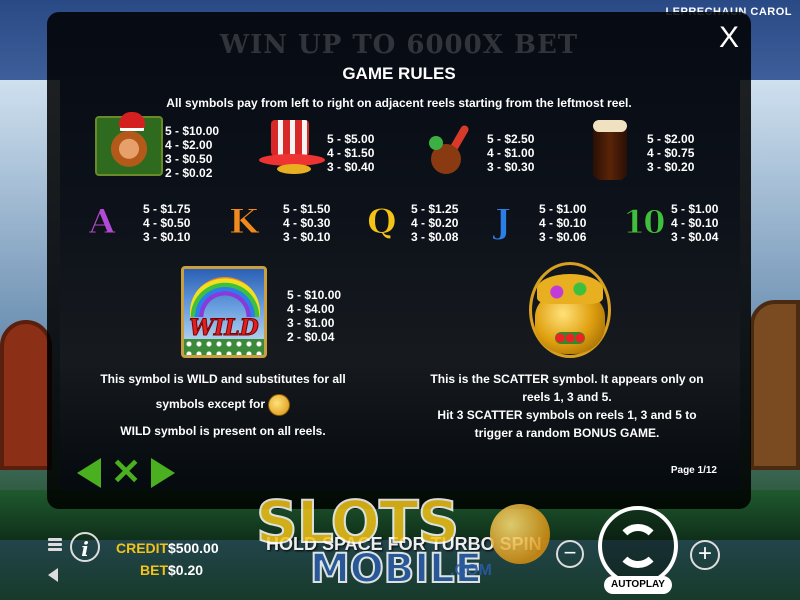 This screenshot has height=600, width=800. What do you see at coordinates (186, 570) in the screenshot?
I see `bet-value: $0.20` at bounding box center [186, 570].